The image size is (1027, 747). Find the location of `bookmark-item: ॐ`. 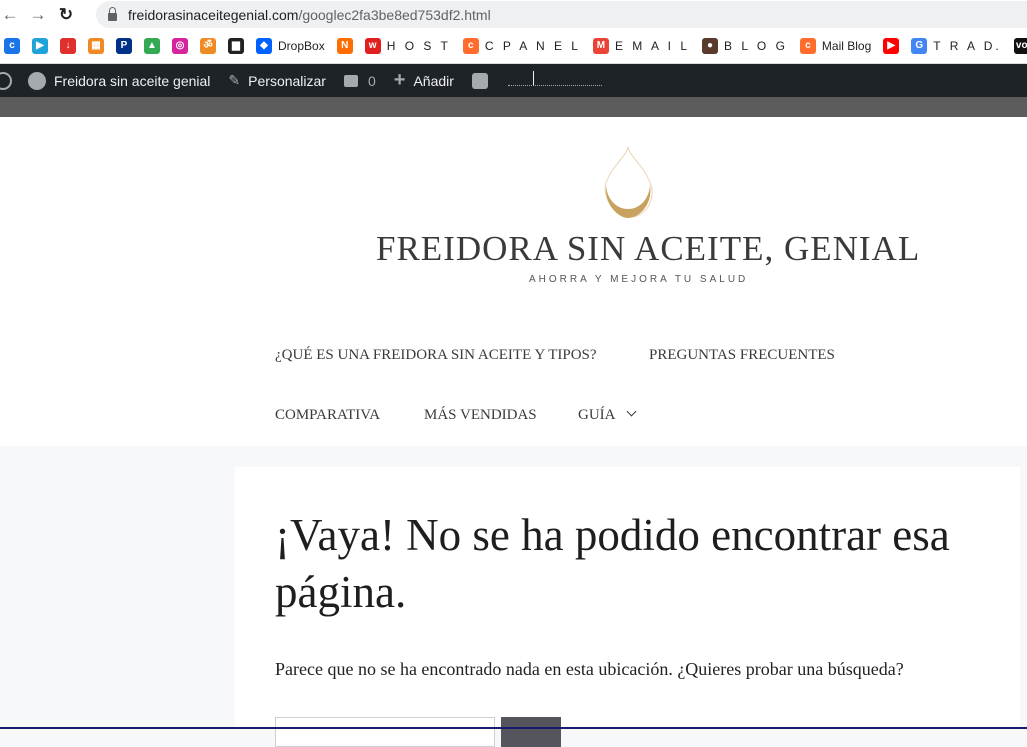

bookmark-item: ॐ is located at coordinates (208, 46).